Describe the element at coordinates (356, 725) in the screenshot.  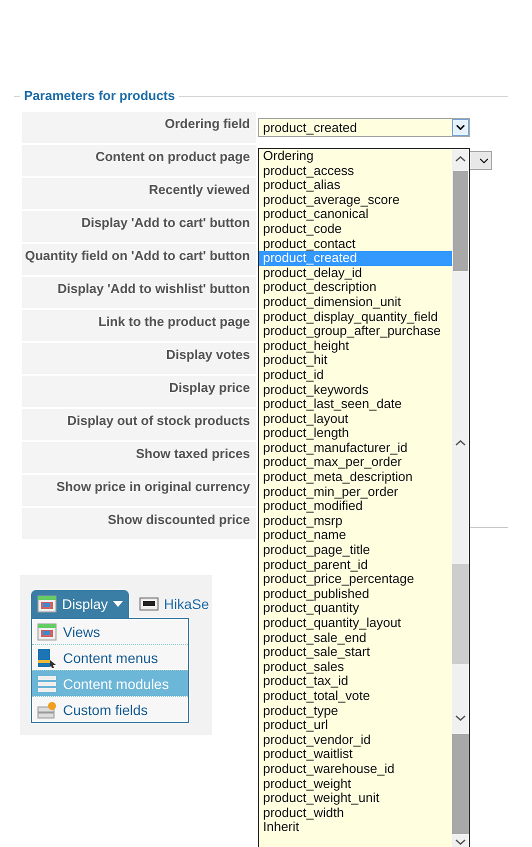
I see `dropdown-option: product_url` at that location.